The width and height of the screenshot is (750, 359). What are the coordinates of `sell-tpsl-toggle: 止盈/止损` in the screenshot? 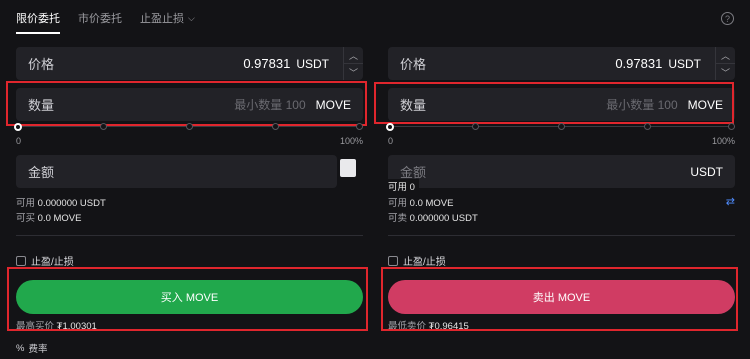 It's located at (417, 260).